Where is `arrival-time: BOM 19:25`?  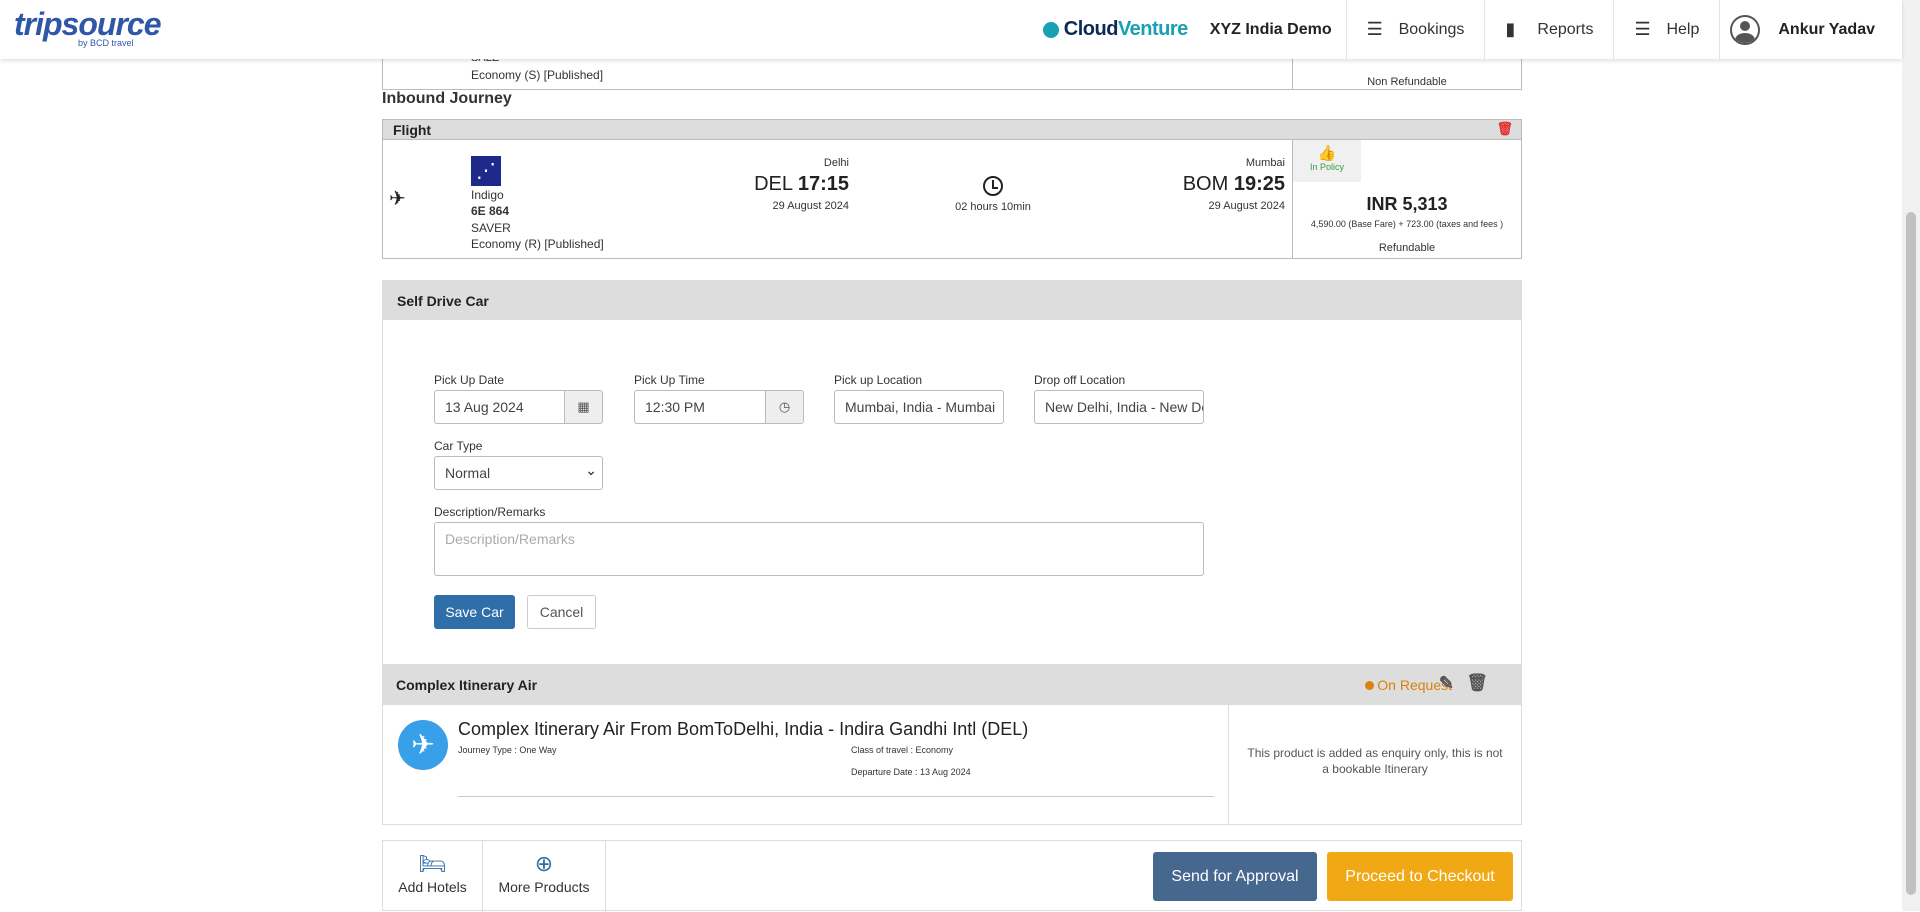 arrival-time: BOM 19:25 is located at coordinates (1217, 184).